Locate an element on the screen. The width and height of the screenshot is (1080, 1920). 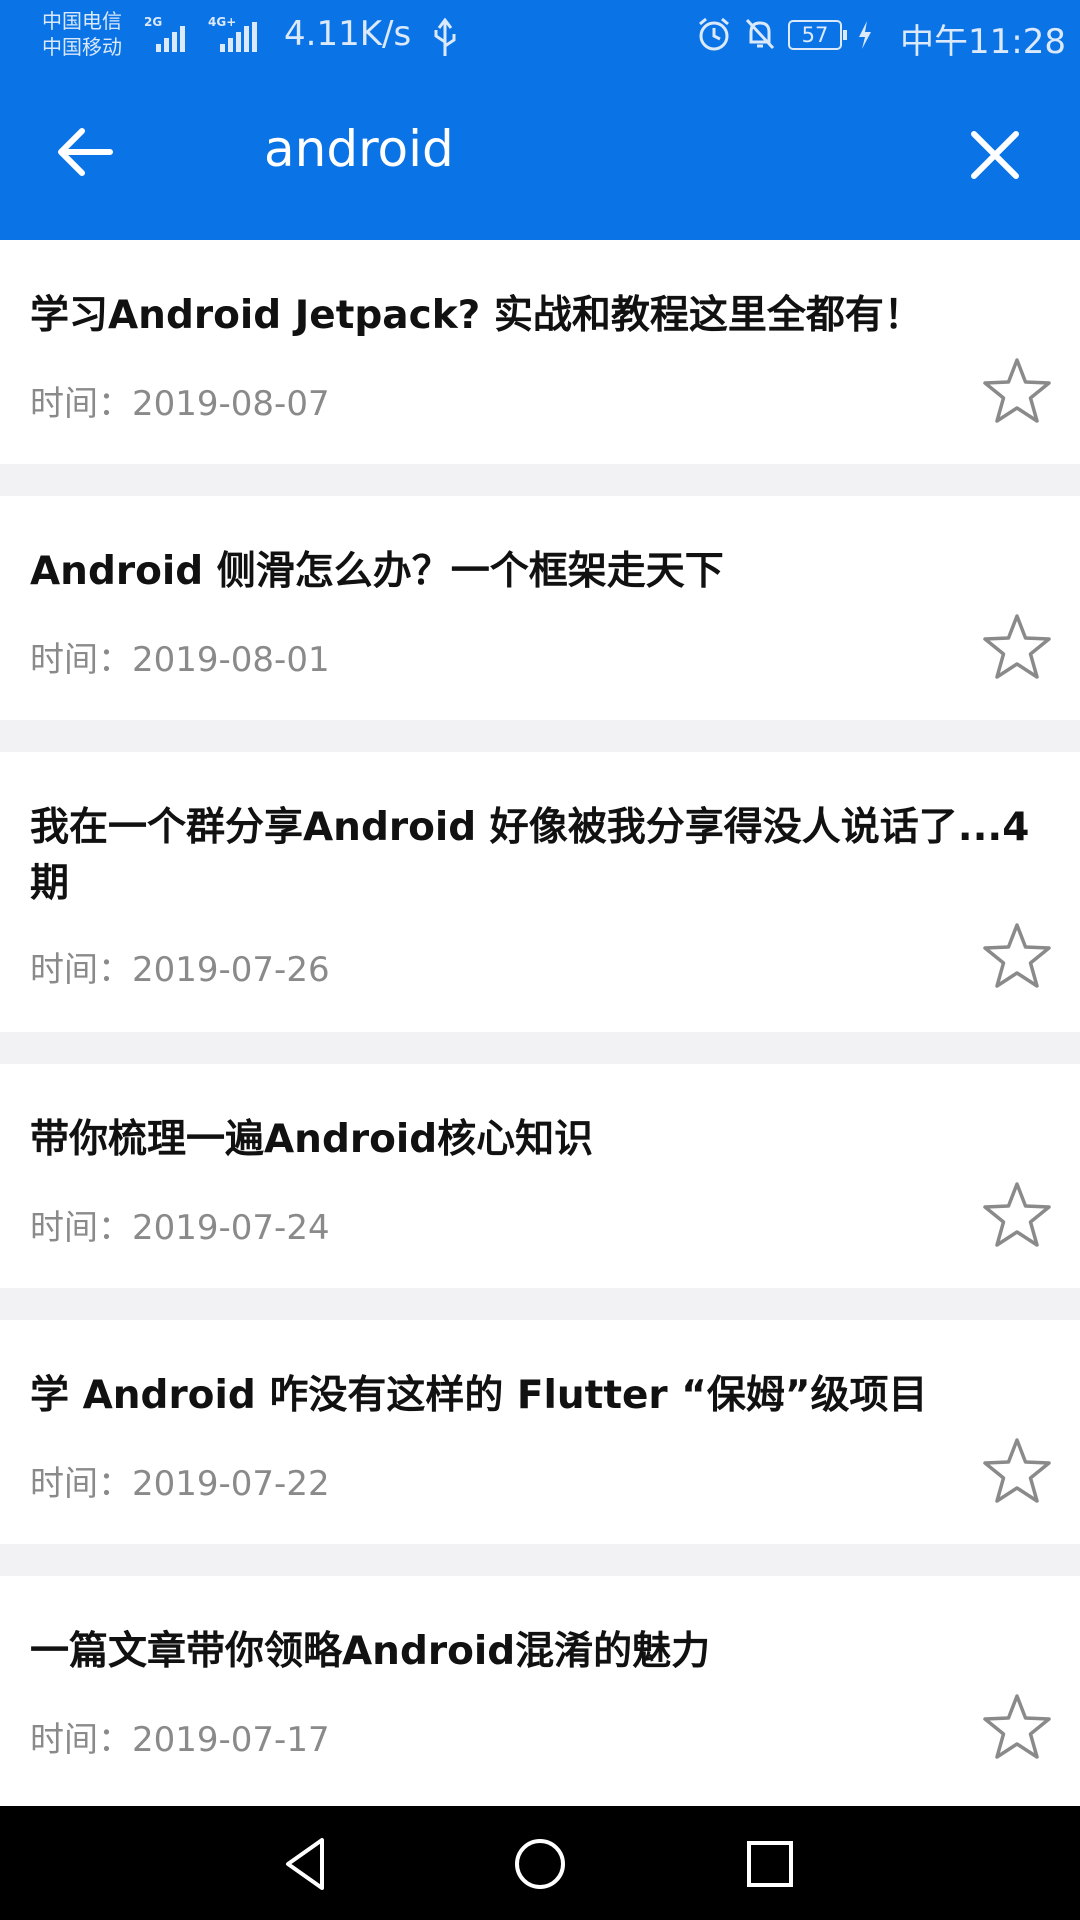
status-right: 57 中午11:28 is located at coordinates (881, 38).